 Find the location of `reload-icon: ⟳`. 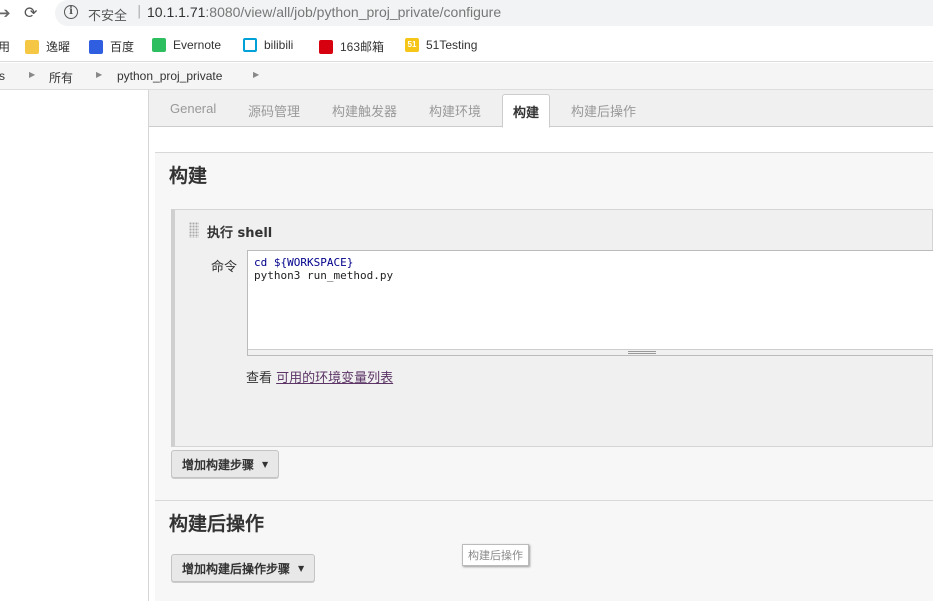

reload-icon: ⟳ is located at coordinates (30, 12).